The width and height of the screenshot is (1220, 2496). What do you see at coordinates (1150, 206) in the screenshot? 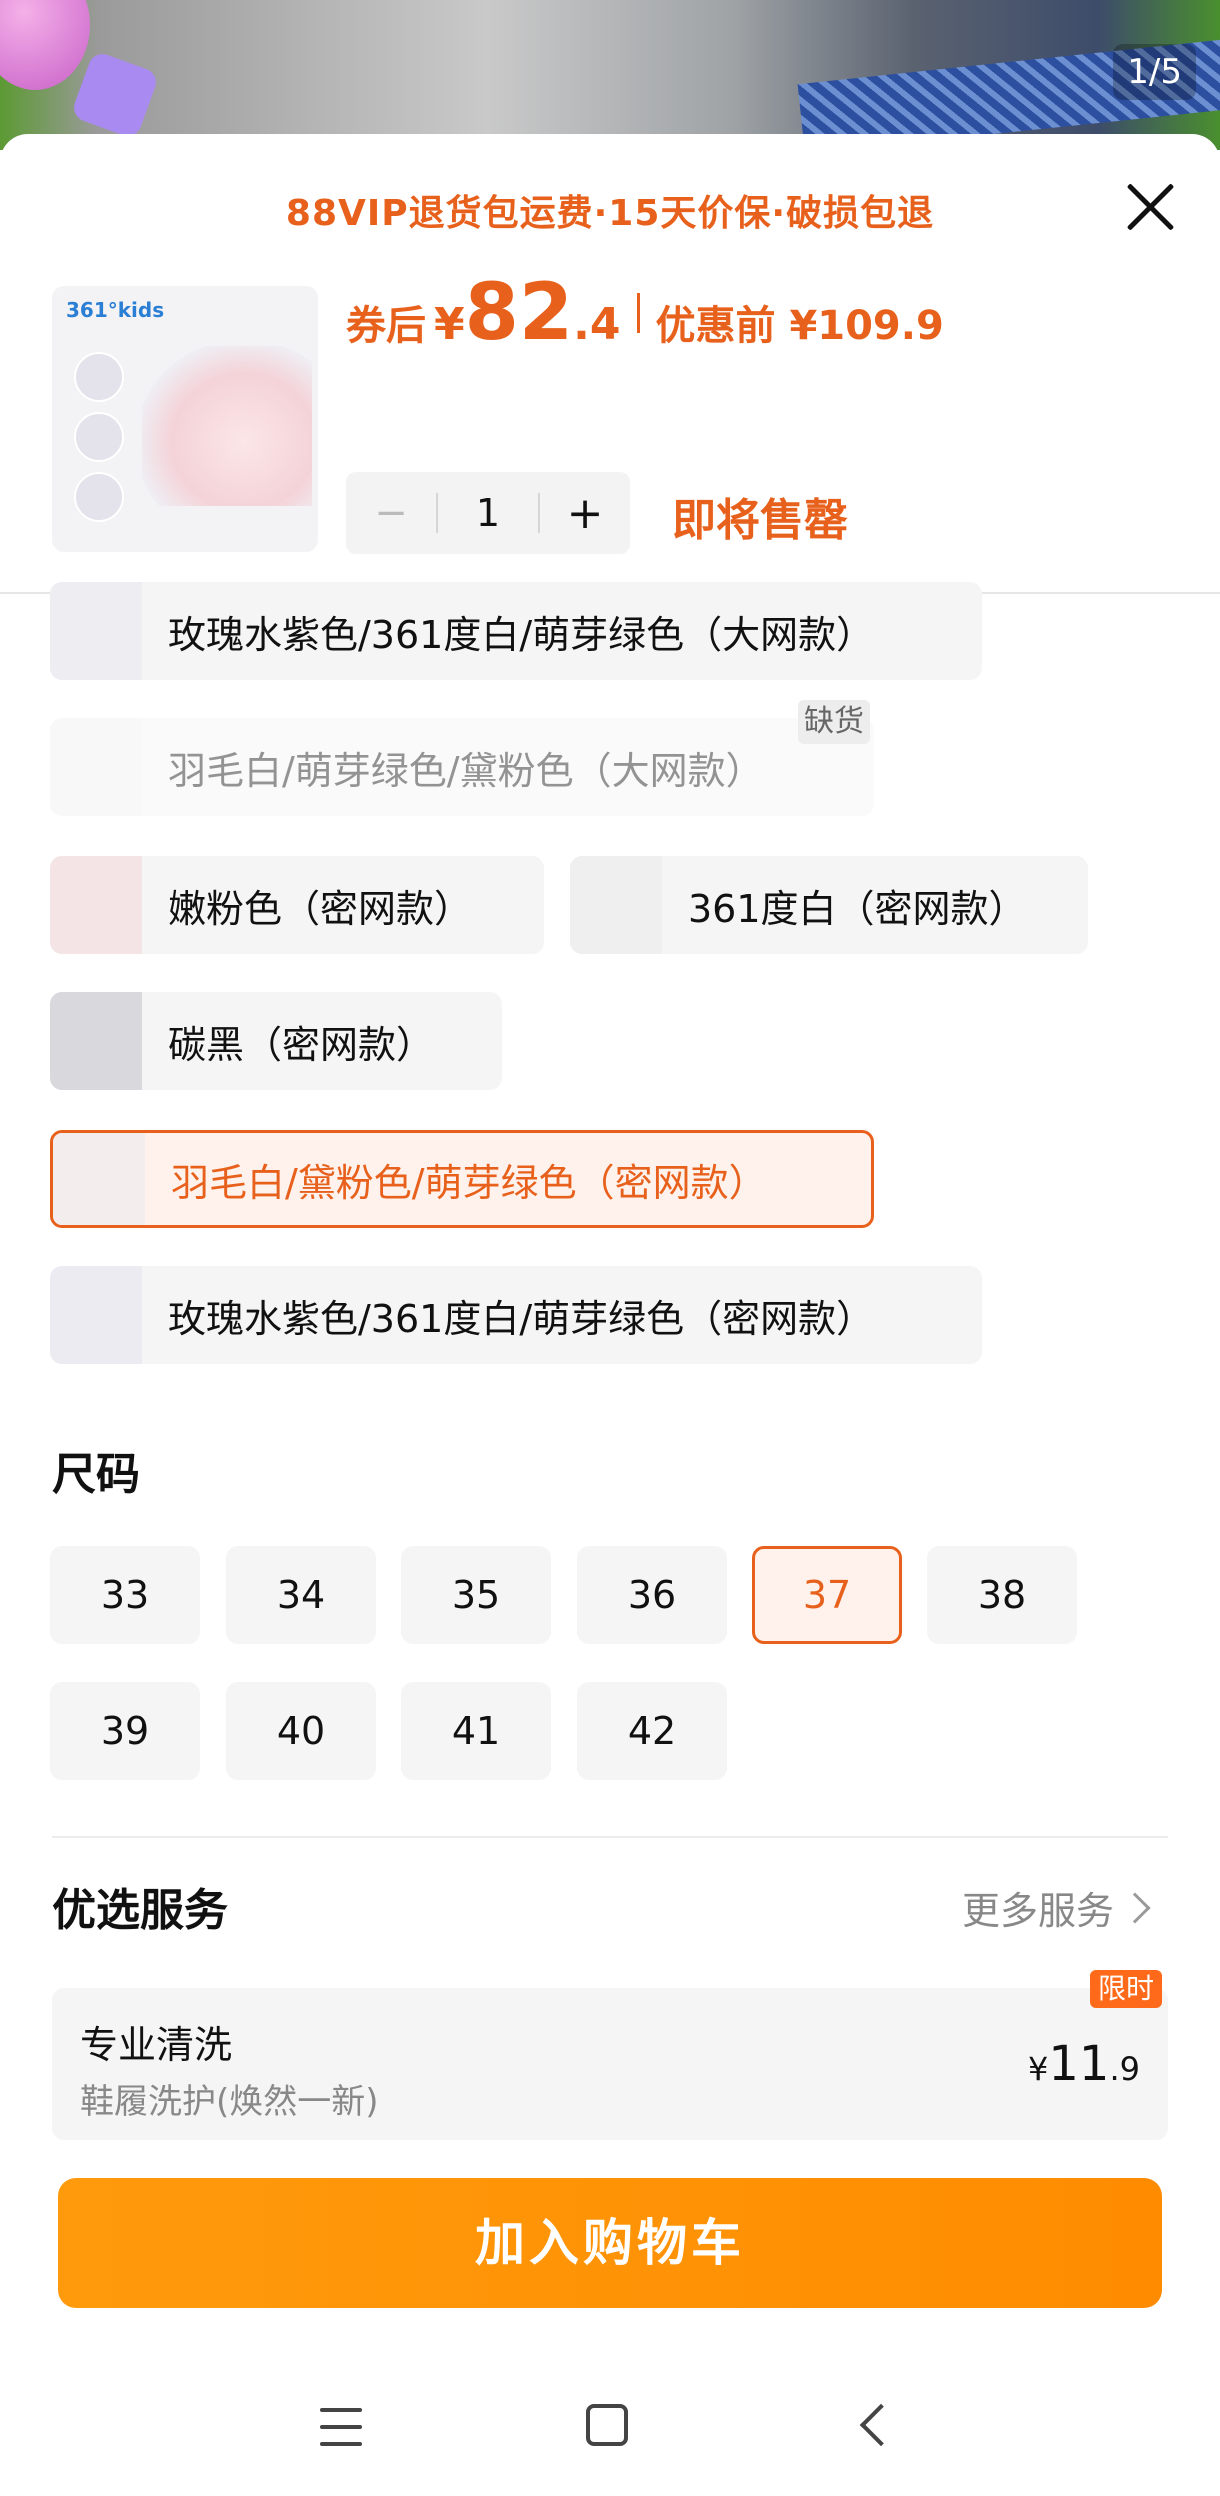
I see `close-icon` at bounding box center [1150, 206].